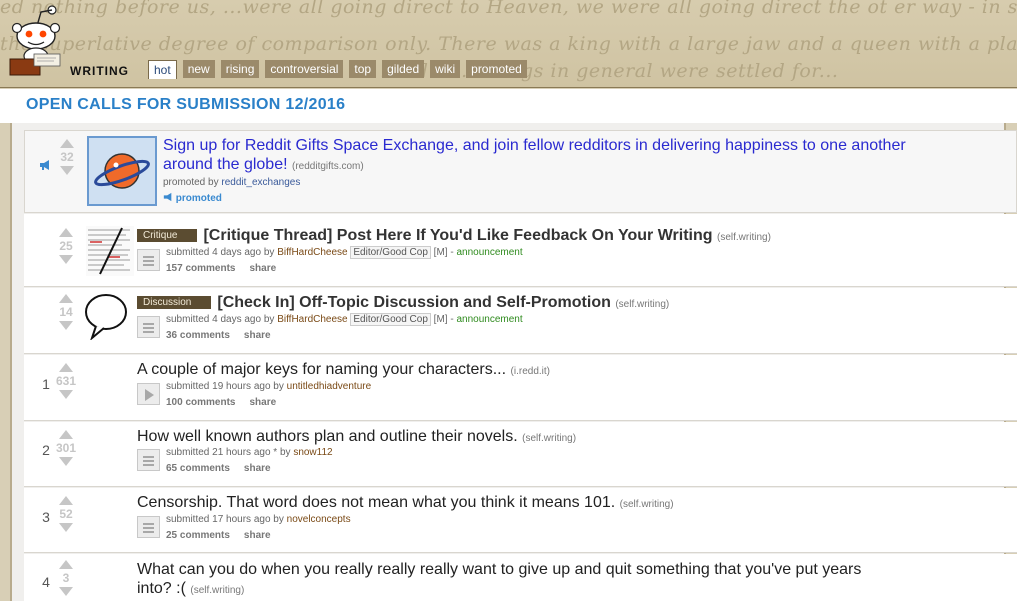 This screenshot has width=1017, height=601. Describe the element at coordinates (329, 386) in the screenshot. I see `post-author: untitledhiadventure` at that location.